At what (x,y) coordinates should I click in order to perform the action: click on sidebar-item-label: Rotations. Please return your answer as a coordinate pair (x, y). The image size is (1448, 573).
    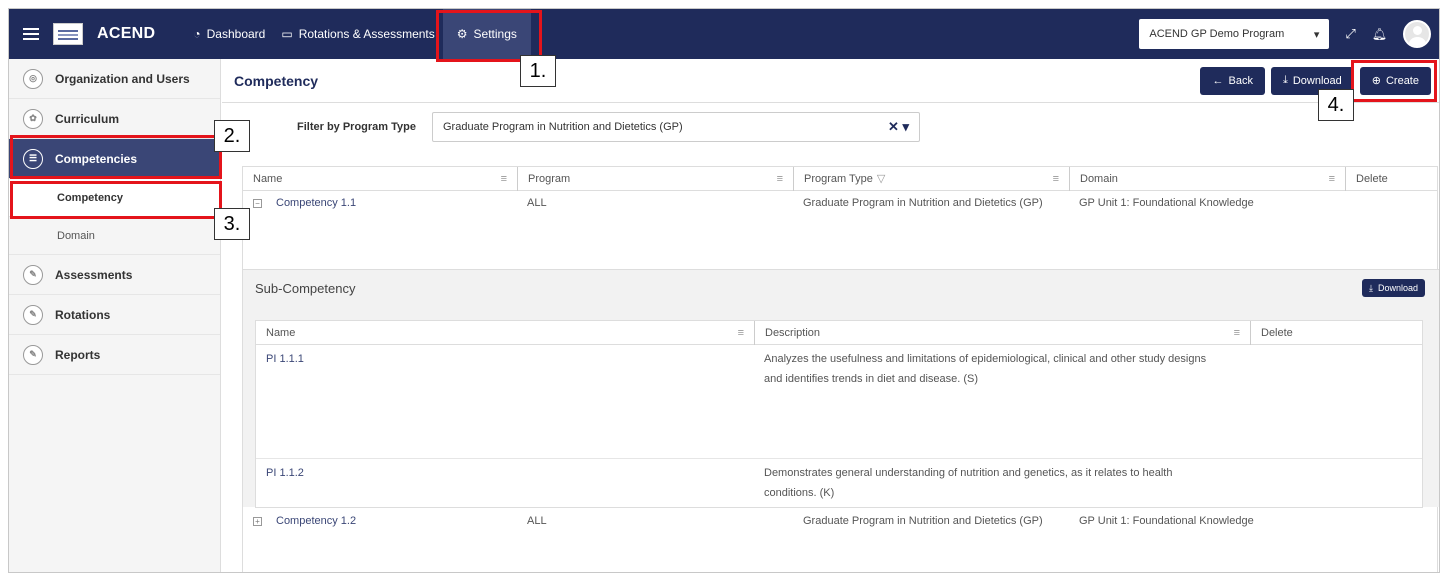
    Looking at the image, I should click on (83, 314).